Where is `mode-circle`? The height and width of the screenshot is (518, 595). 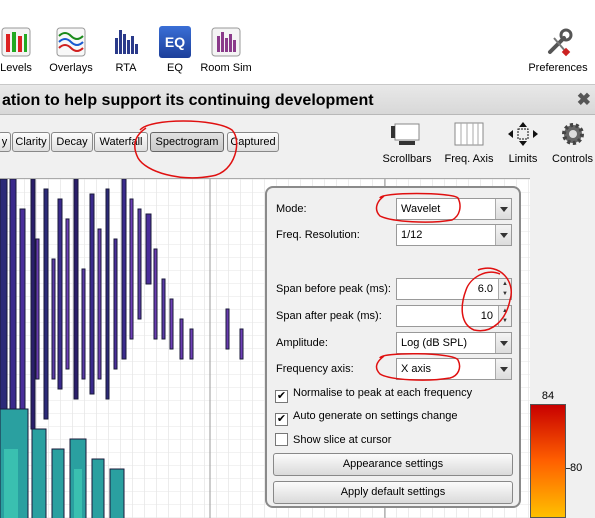 mode-circle is located at coordinates (418, 207).